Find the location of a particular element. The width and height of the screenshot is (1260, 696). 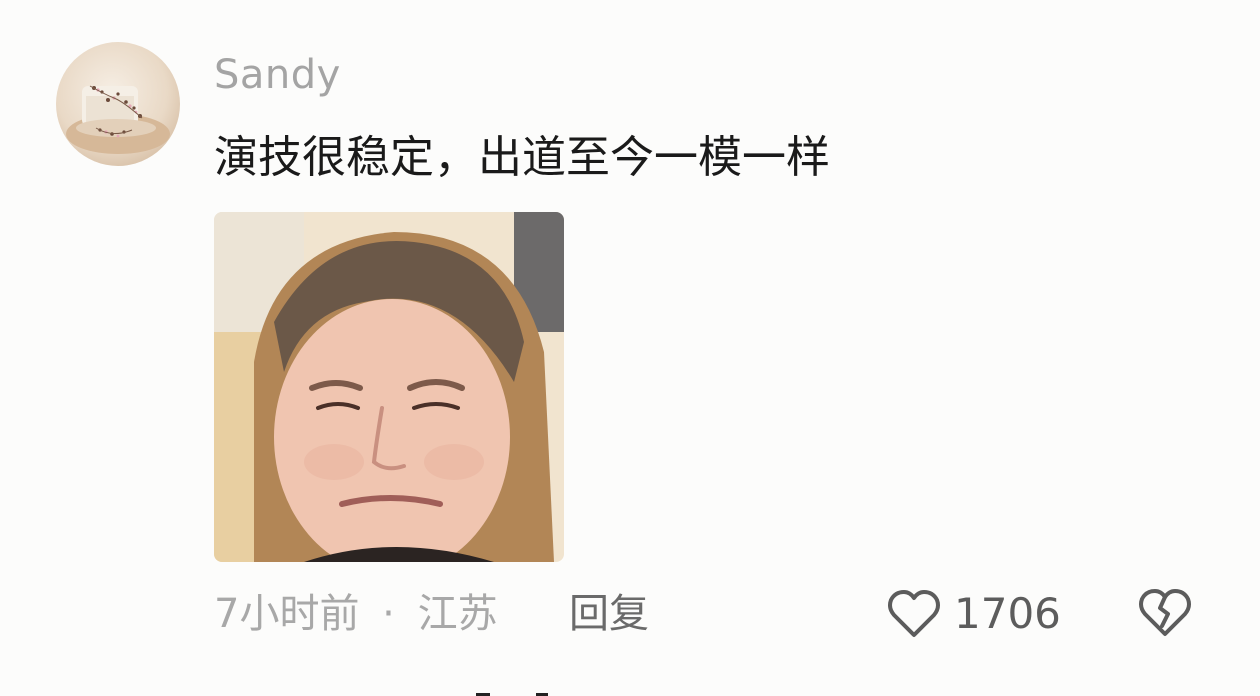

comment-image is located at coordinates (389, 387).